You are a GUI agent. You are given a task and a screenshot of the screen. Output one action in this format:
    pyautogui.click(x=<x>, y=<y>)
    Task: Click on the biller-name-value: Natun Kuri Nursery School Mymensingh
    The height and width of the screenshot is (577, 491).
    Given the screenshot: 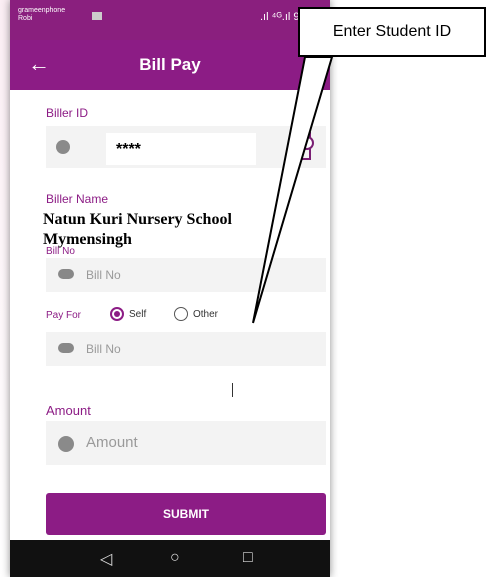 What is the action you would take?
    pyautogui.click(x=137, y=229)
    